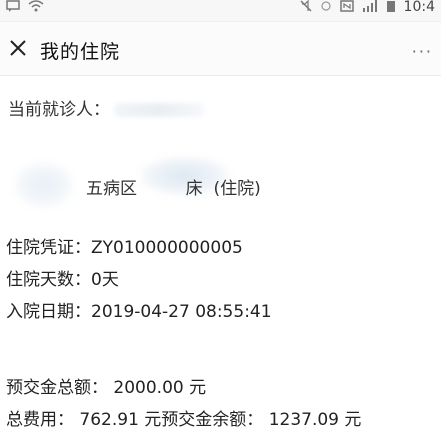 This screenshot has height=446, width=441. What do you see at coordinates (346, 7) in the screenshot?
I see `nfc-icon` at bounding box center [346, 7].